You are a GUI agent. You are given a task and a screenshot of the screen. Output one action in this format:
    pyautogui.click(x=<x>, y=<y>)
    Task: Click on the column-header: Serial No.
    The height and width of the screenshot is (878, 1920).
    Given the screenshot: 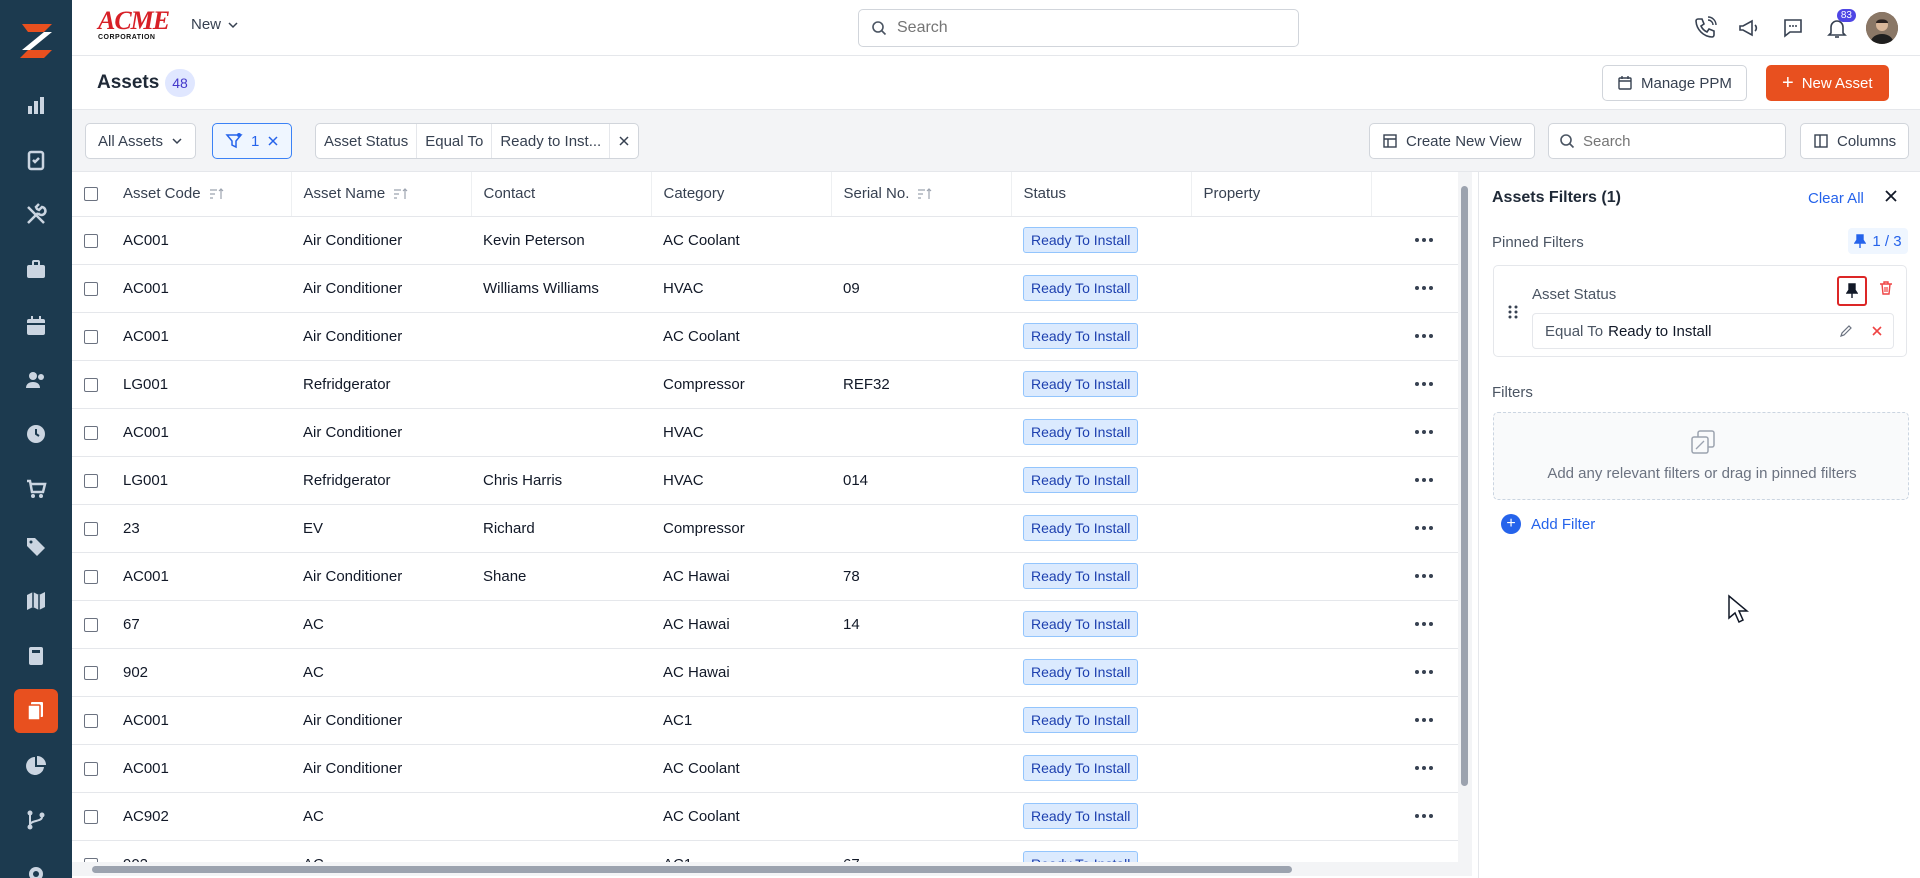 What is the action you would take?
    pyautogui.click(x=921, y=194)
    